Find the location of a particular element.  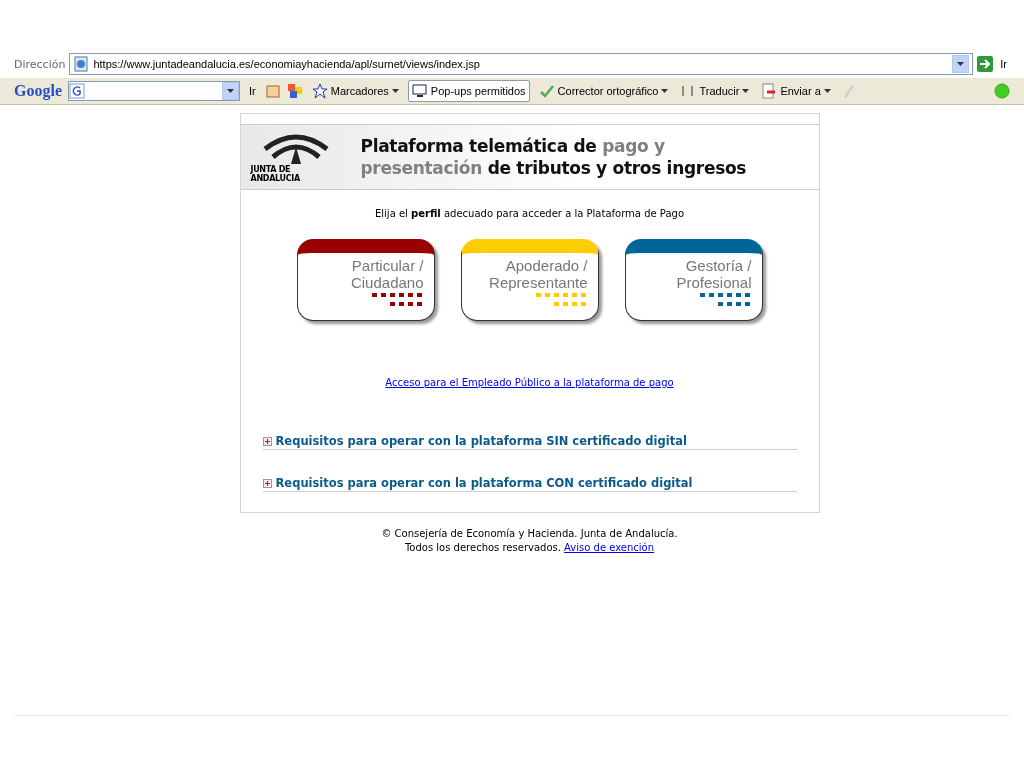

send-button: Enviar a is located at coordinates (796, 91).